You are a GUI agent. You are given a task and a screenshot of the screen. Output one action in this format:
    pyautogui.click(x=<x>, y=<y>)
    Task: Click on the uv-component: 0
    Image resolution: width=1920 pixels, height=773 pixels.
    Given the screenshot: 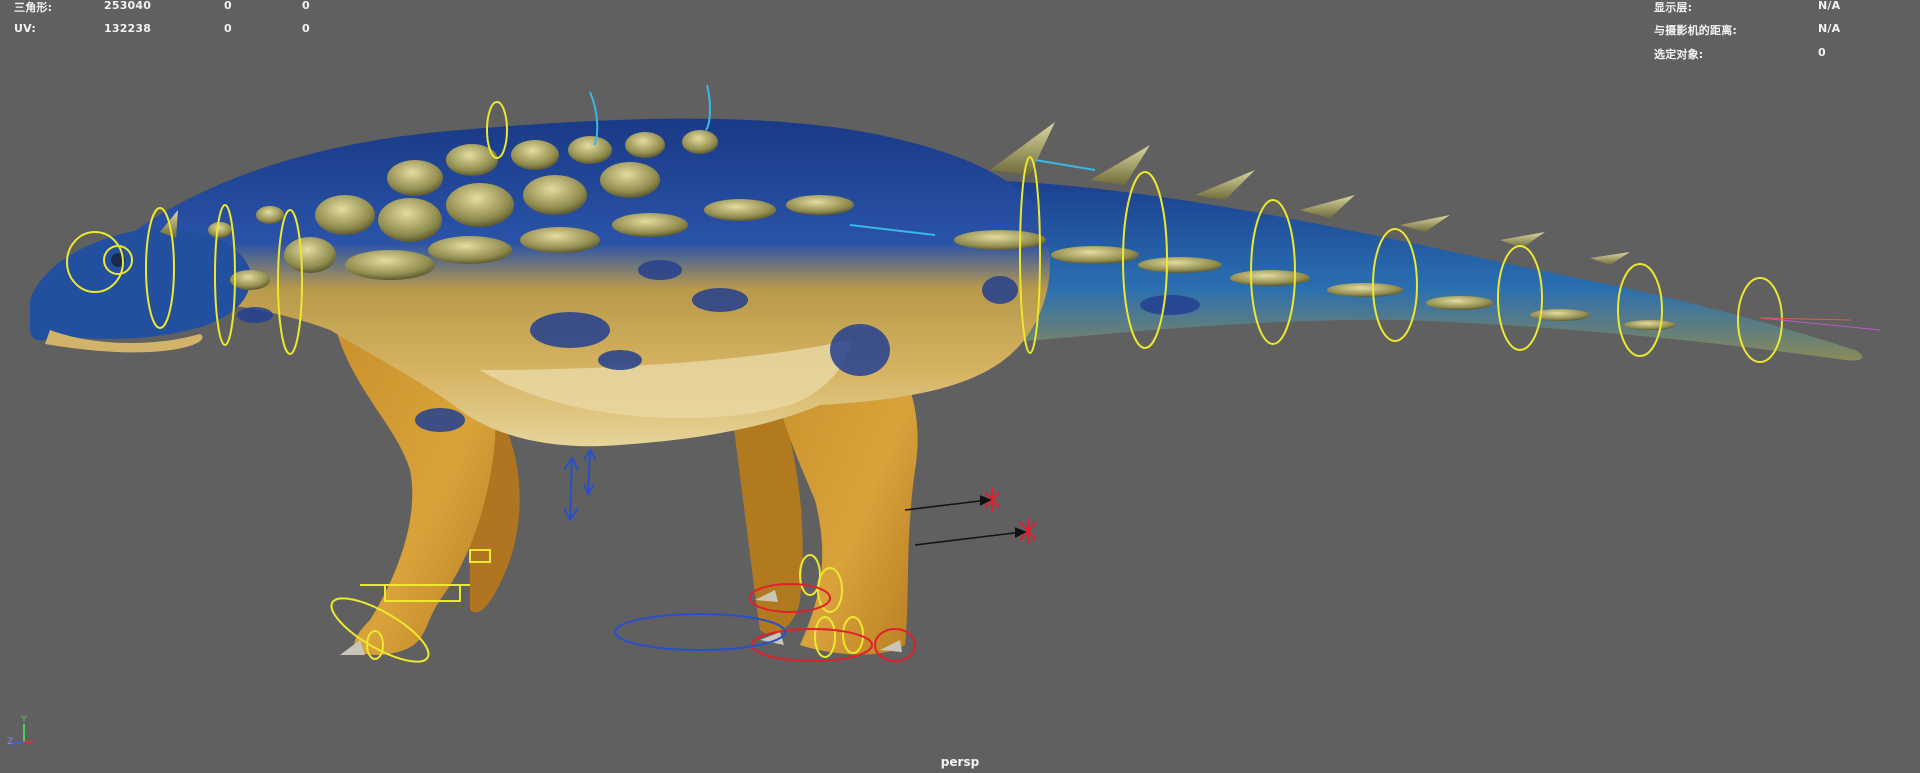 What is the action you would take?
    pyautogui.click(x=306, y=28)
    